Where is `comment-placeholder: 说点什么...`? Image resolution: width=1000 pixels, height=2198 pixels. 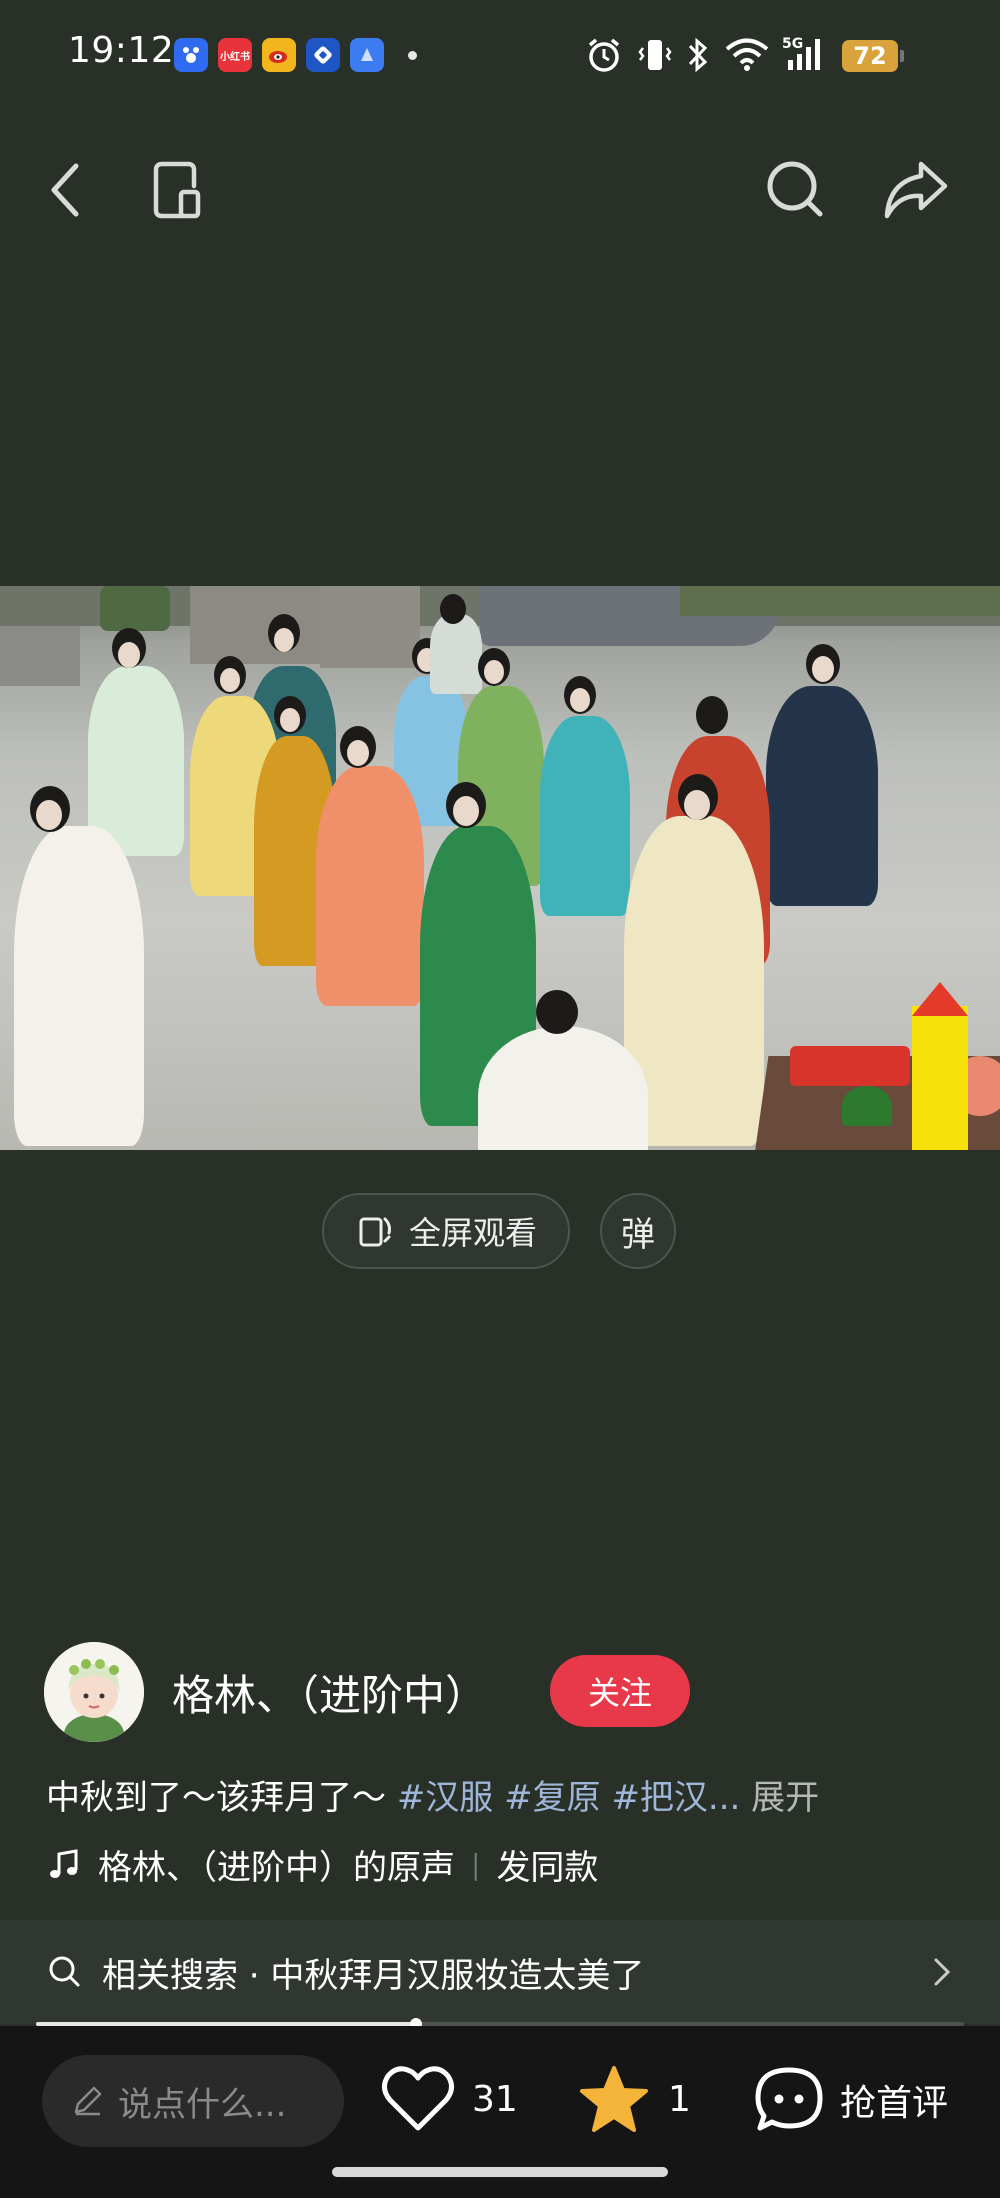 comment-placeholder: 说点什么... is located at coordinates (202, 2104).